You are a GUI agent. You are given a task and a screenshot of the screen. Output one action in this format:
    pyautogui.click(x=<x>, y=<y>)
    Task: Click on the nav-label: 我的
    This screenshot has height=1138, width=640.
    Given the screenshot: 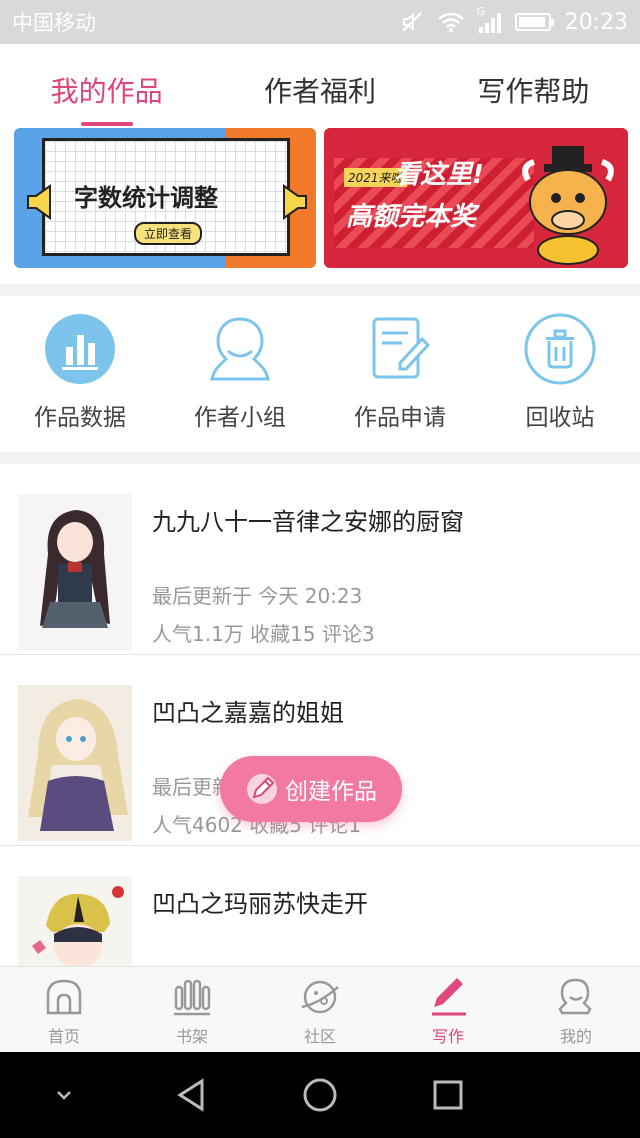 What is the action you would take?
    pyautogui.click(x=575, y=1036)
    